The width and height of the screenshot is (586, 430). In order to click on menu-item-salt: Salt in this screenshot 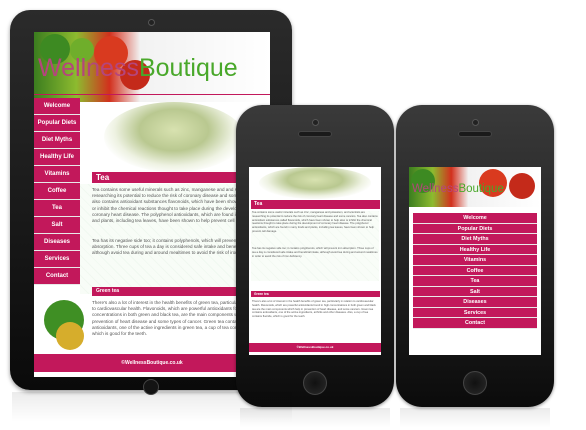, I will do `click(57, 225)`.